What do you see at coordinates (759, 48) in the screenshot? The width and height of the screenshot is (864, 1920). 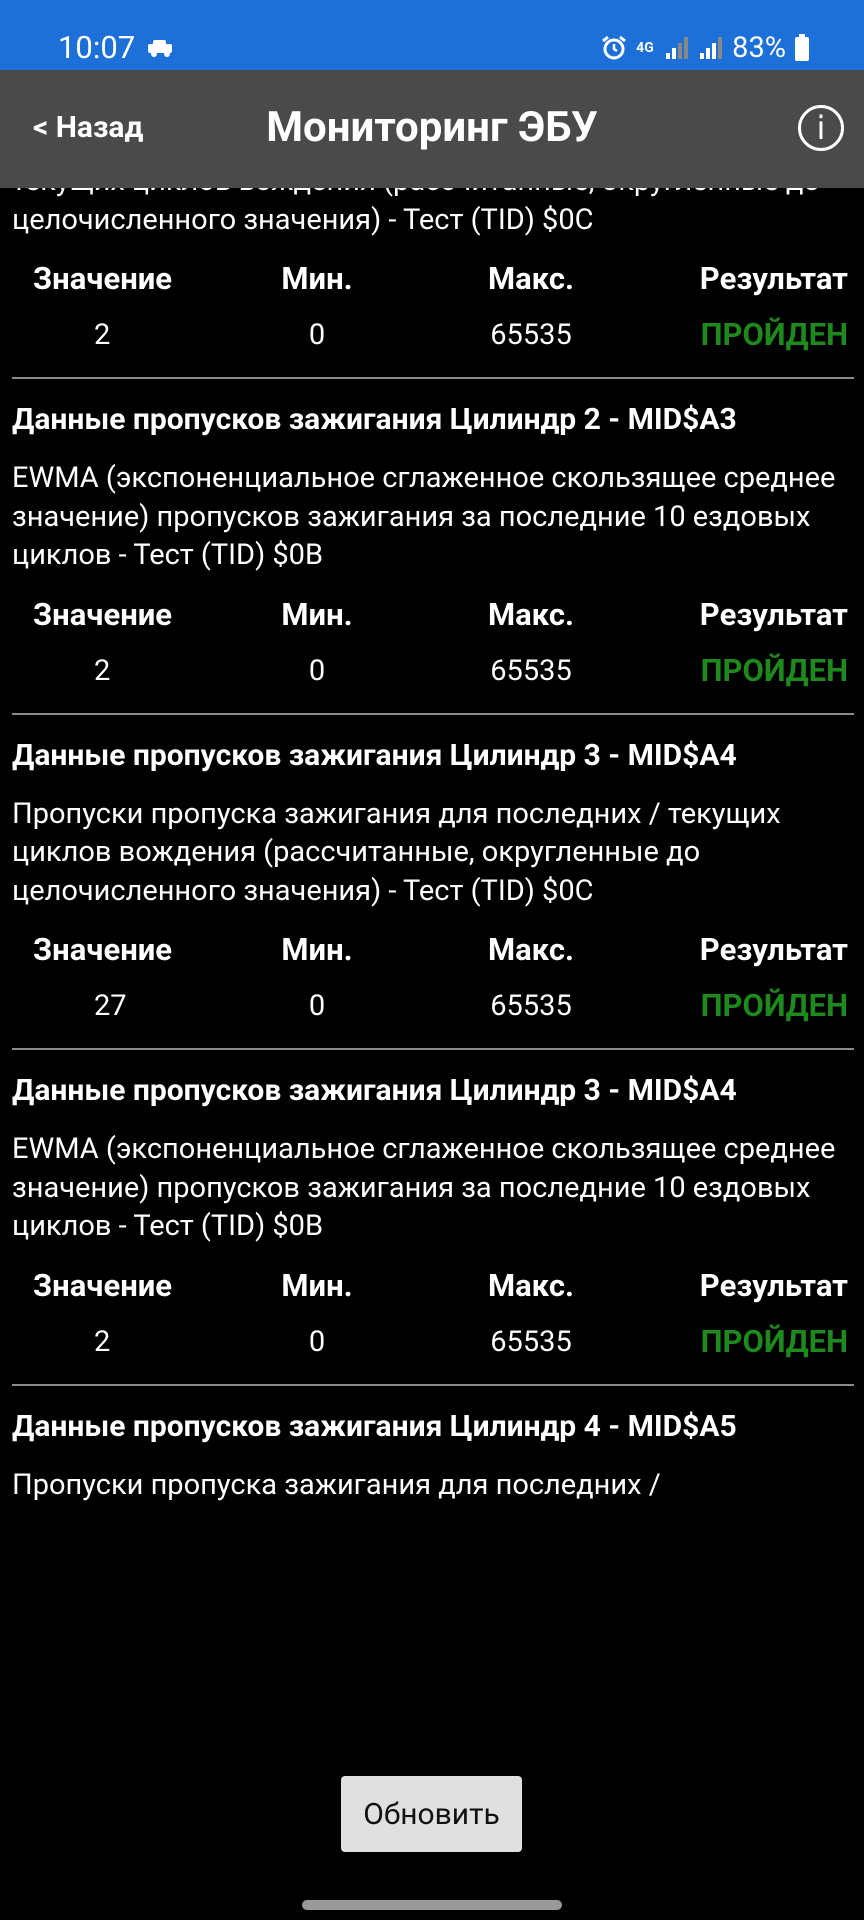 I see `battery-percent: 83%` at bounding box center [759, 48].